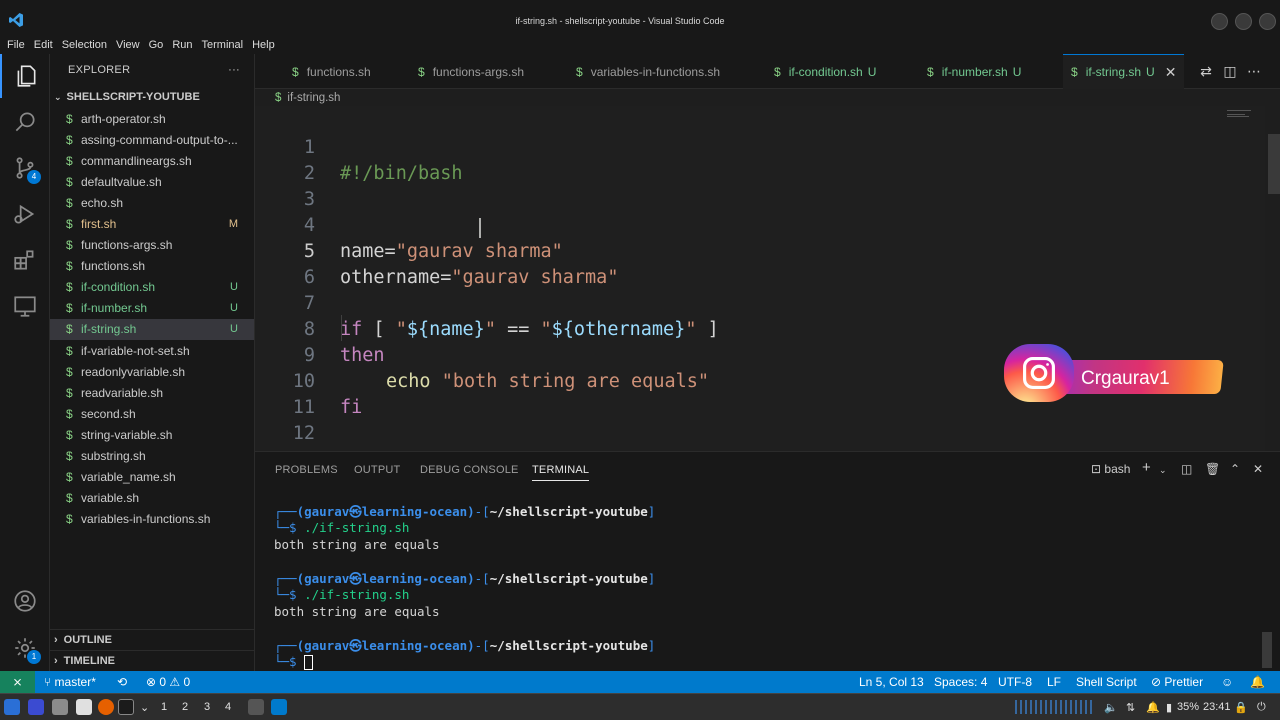  Describe the element at coordinates (960, 682) in the screenshot. I see `indentation: Spaces: 4` at that location.